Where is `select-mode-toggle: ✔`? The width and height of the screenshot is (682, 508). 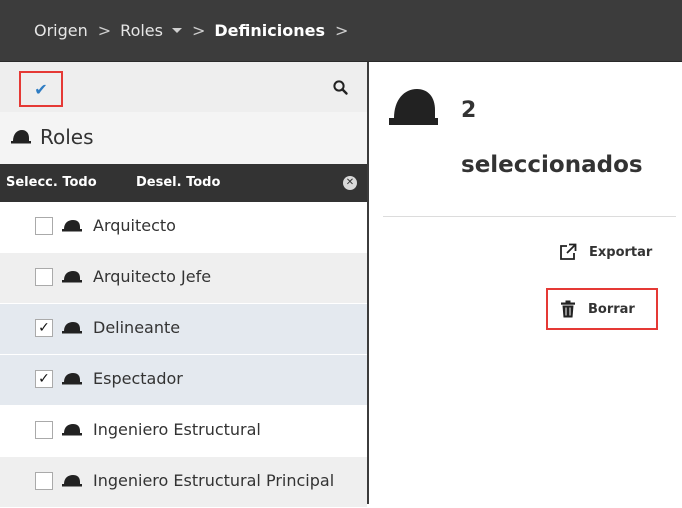 select-mode-toggle: ✔ is located at coordinates (41, 89).